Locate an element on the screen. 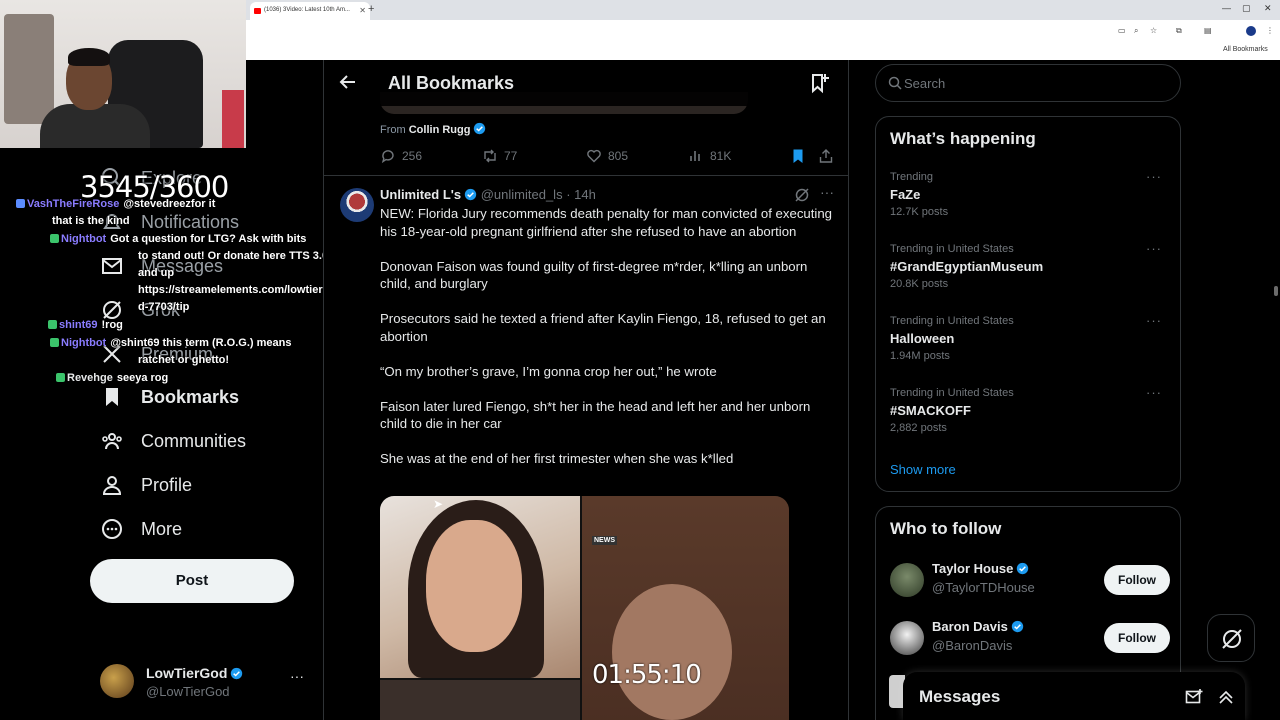  mouse-cursor-icon: ➤ is located at coordinates (438, 504).